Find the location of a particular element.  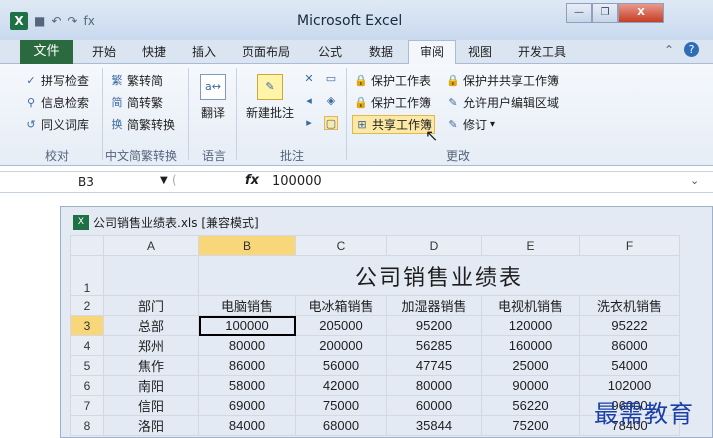

name-box-dropdown-icon: ▼ is located at coordinates (164, 180).